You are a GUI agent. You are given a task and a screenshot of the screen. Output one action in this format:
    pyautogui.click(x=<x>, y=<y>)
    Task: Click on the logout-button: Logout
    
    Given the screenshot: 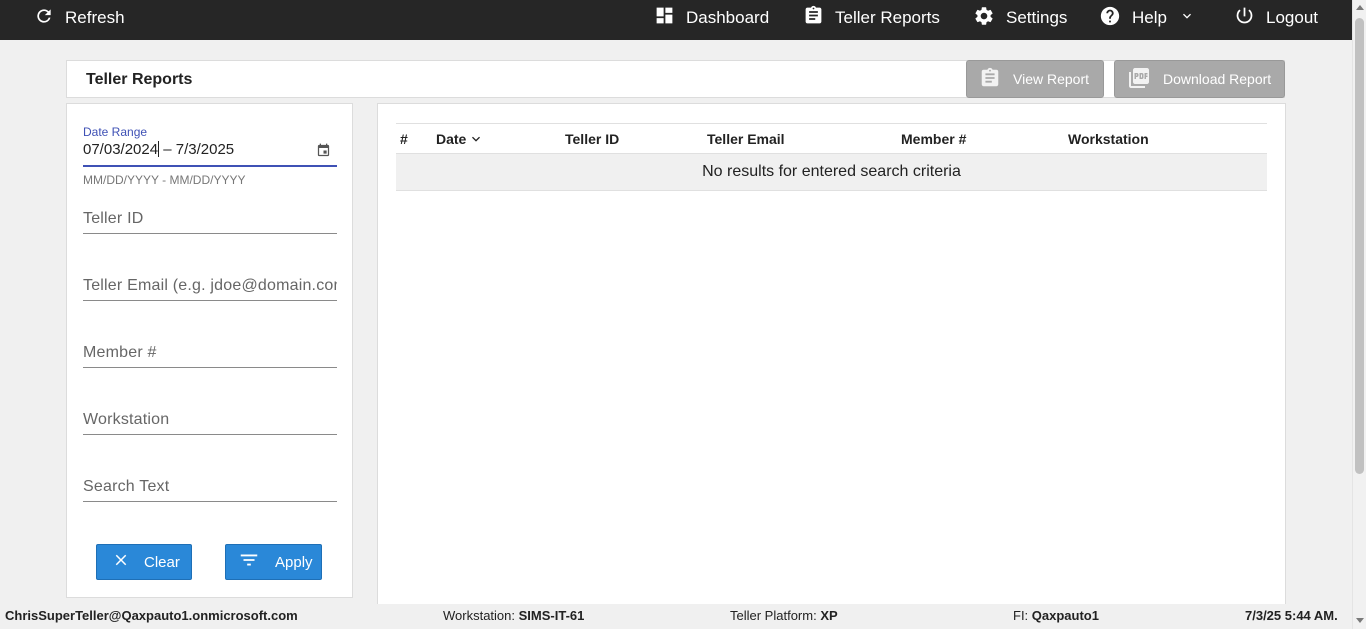 What is the action you would take?
    pyautogui.click(x=1276, y=18)
    